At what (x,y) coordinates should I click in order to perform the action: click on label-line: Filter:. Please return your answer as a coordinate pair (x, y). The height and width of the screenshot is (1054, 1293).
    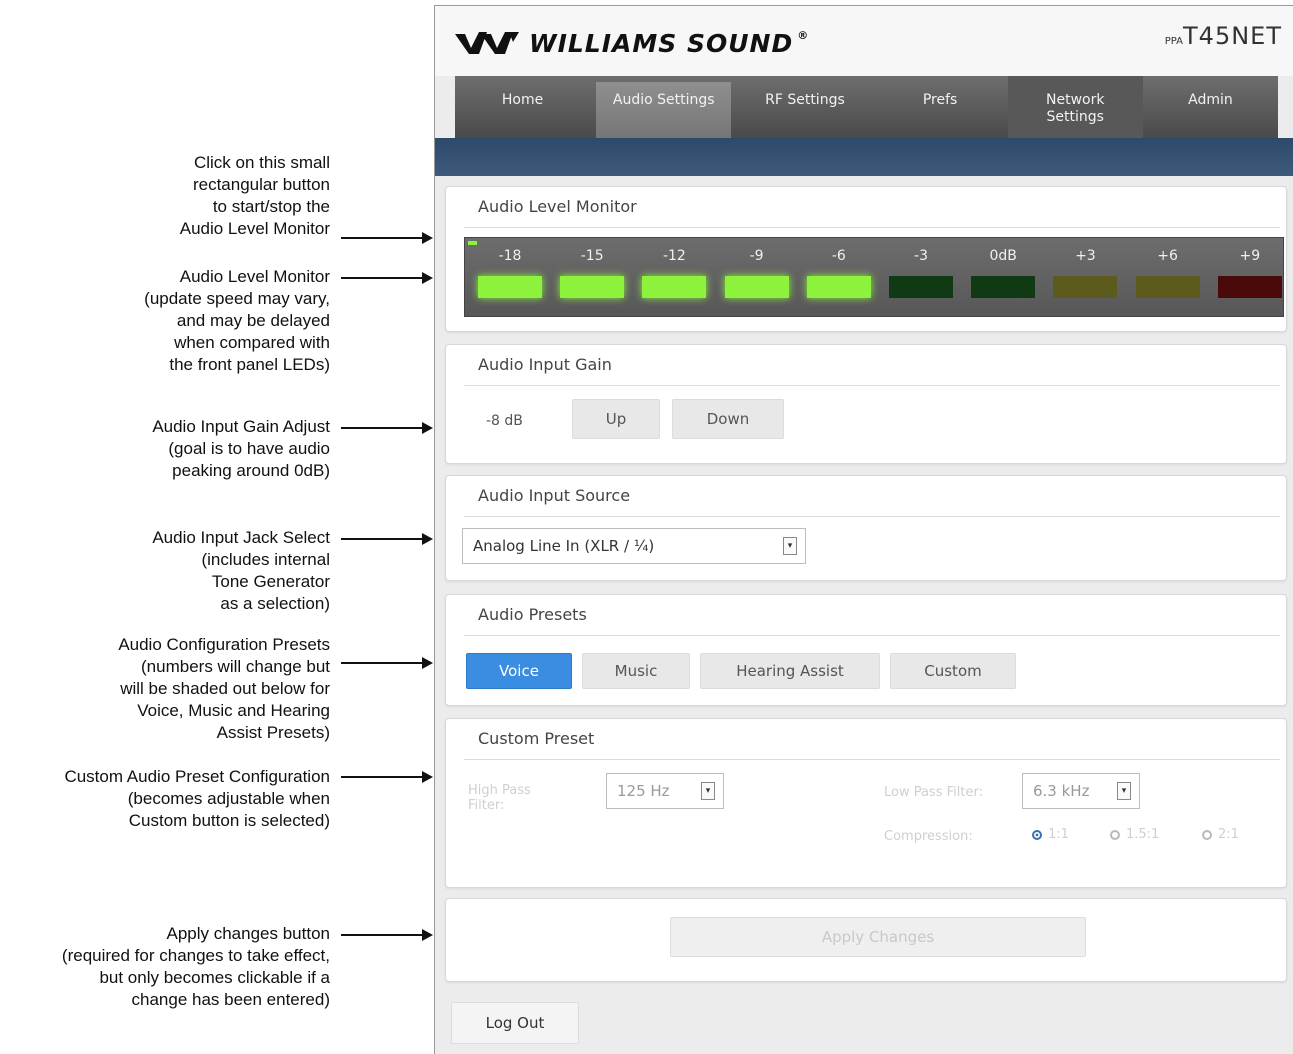
    Looking at the image, I should click on (486, 805).